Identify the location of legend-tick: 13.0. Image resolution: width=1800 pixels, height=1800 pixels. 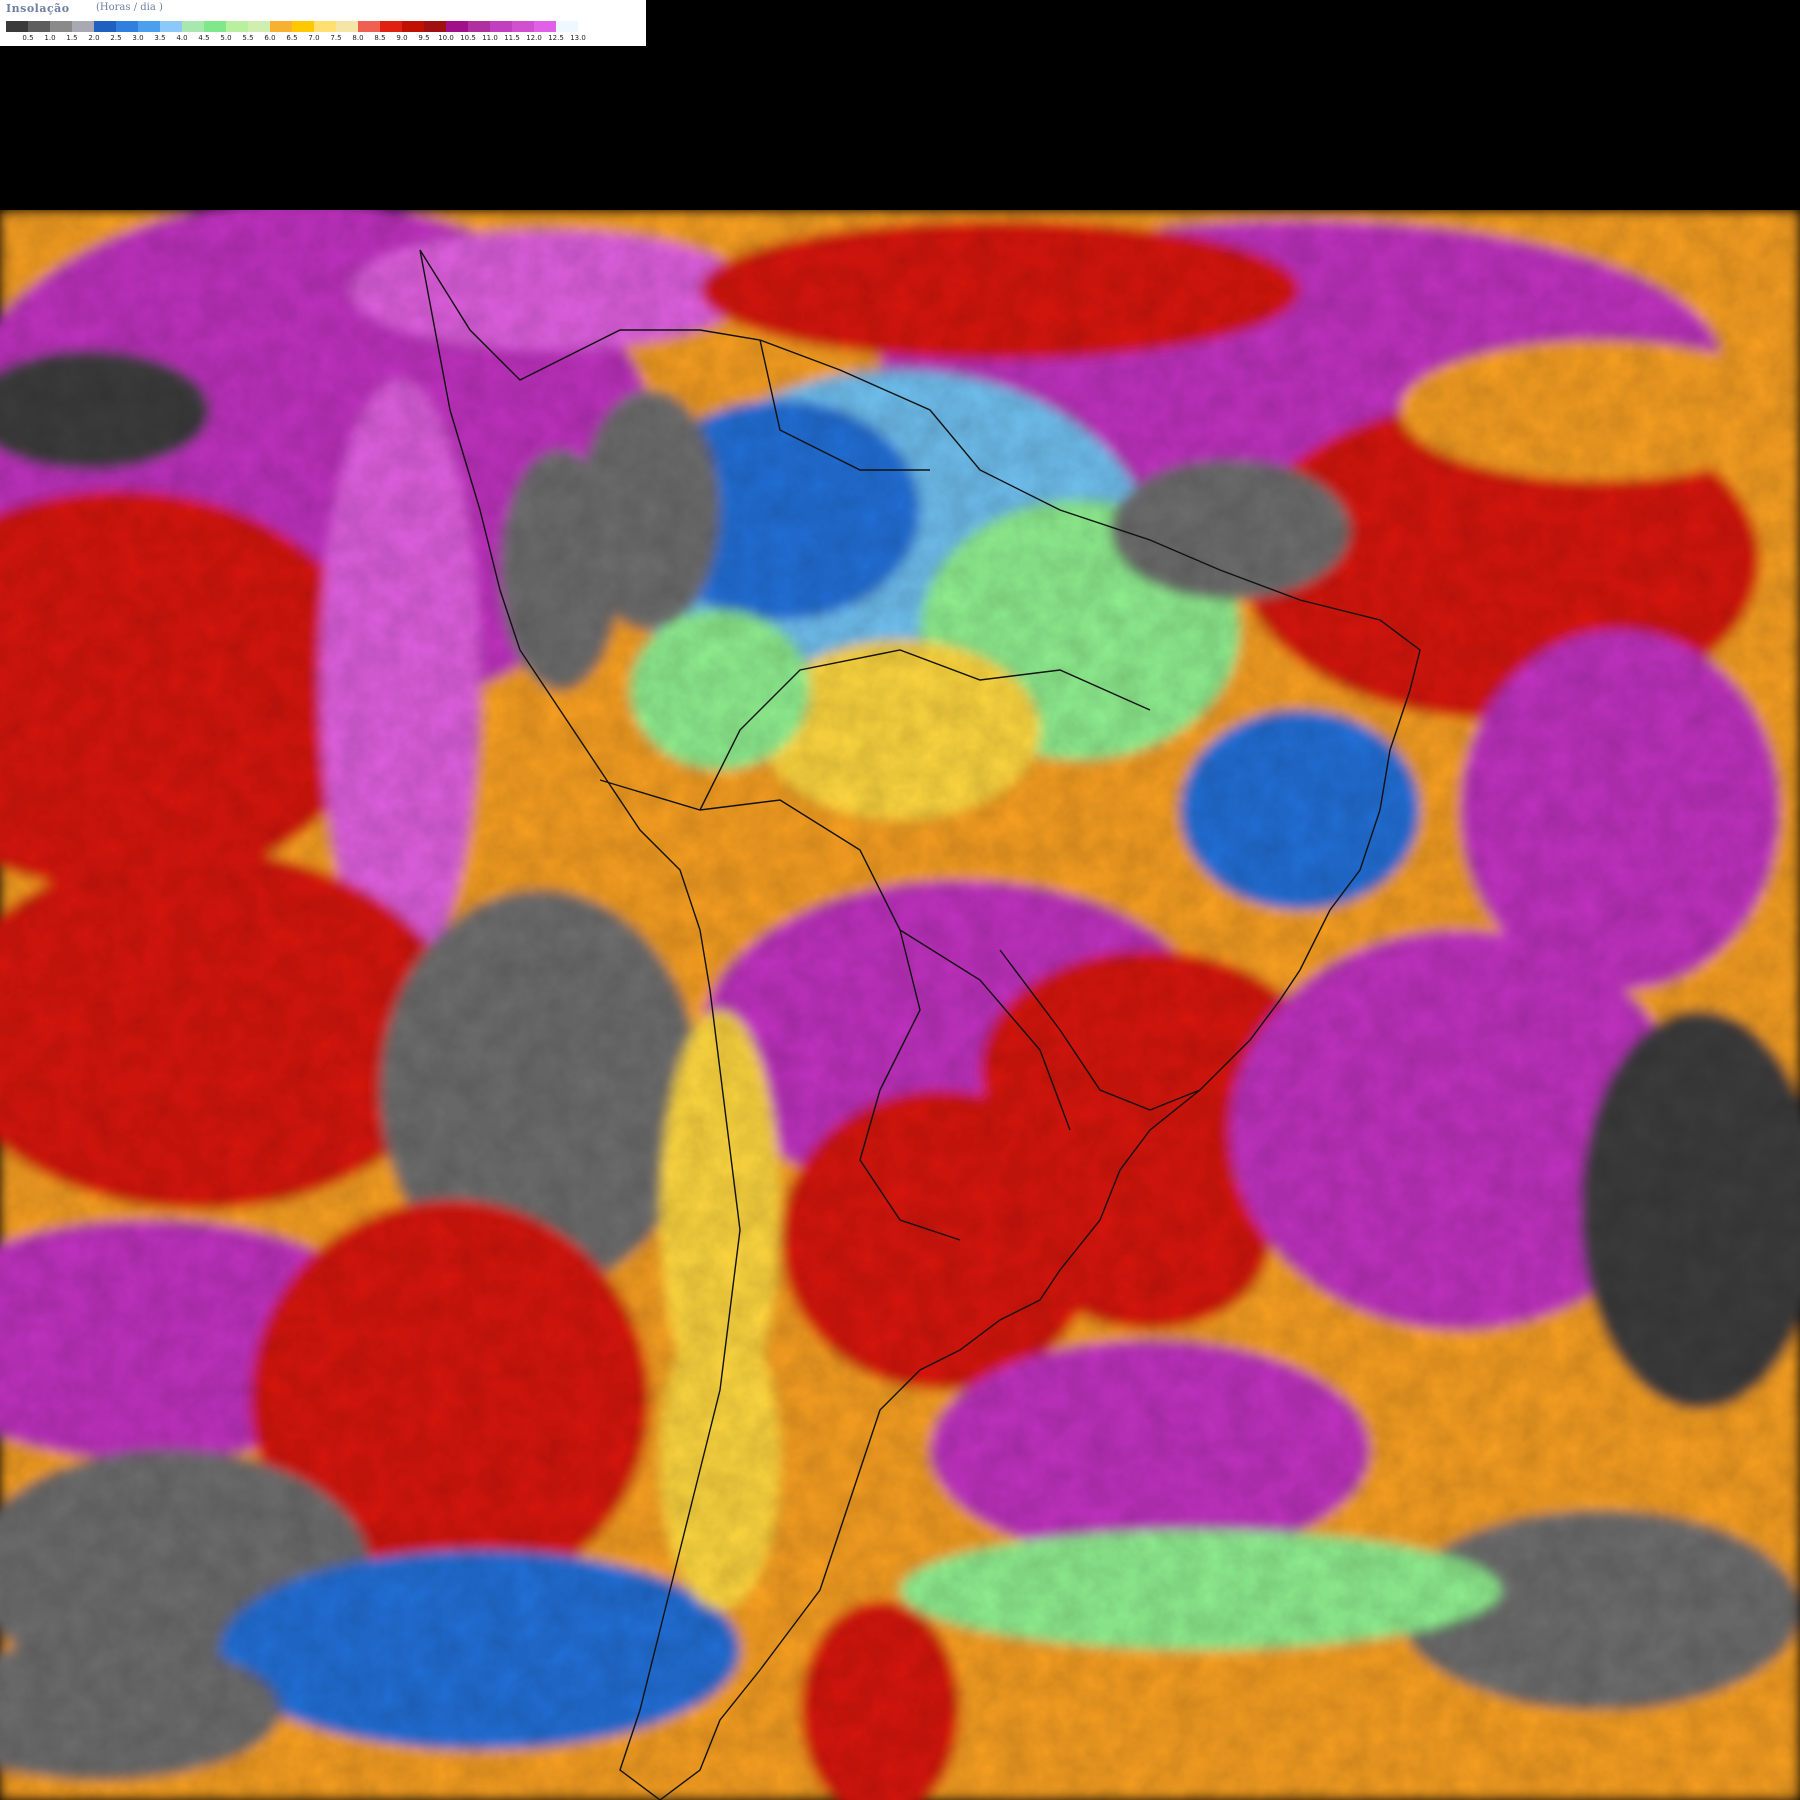
(578, 38).